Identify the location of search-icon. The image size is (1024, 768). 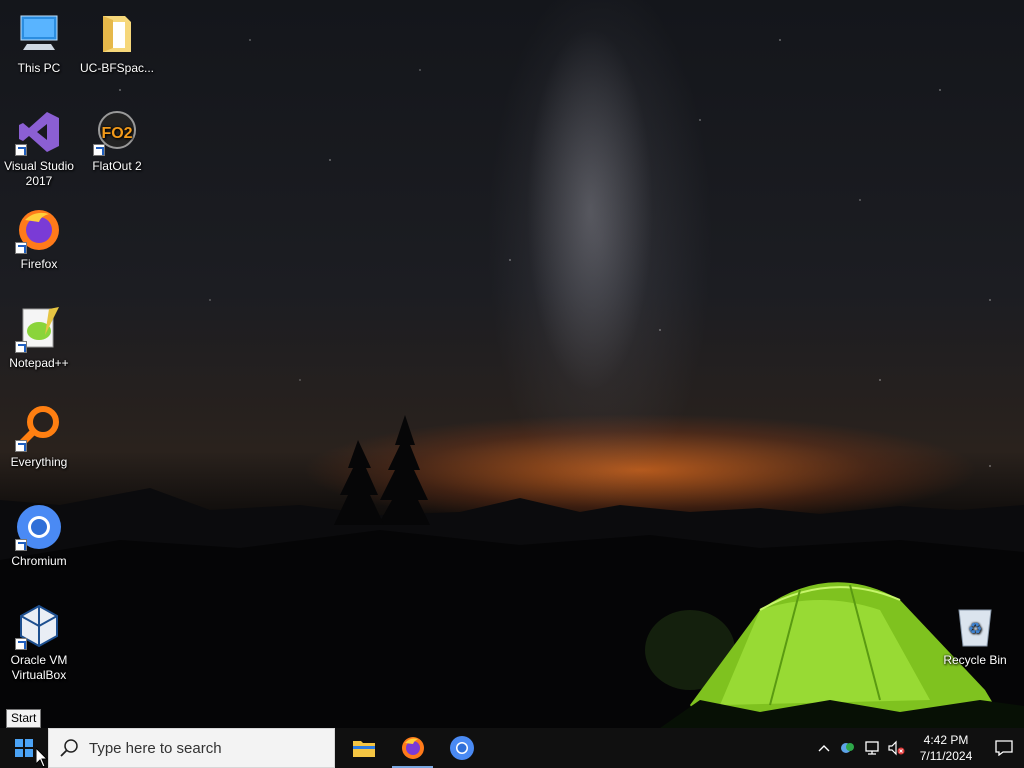
(69, 748).